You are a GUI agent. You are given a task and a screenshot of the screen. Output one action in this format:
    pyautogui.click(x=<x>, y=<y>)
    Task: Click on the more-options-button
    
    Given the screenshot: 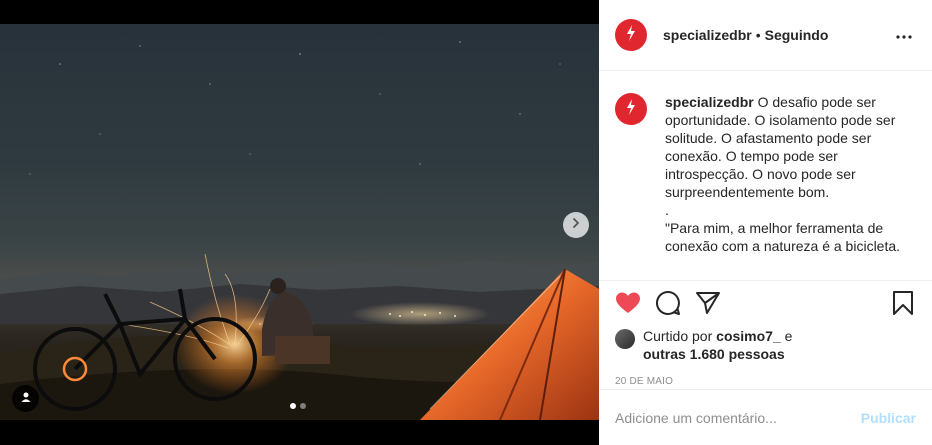 What is the action you would take?
    pyautogui.click(x=904, y=35)
    